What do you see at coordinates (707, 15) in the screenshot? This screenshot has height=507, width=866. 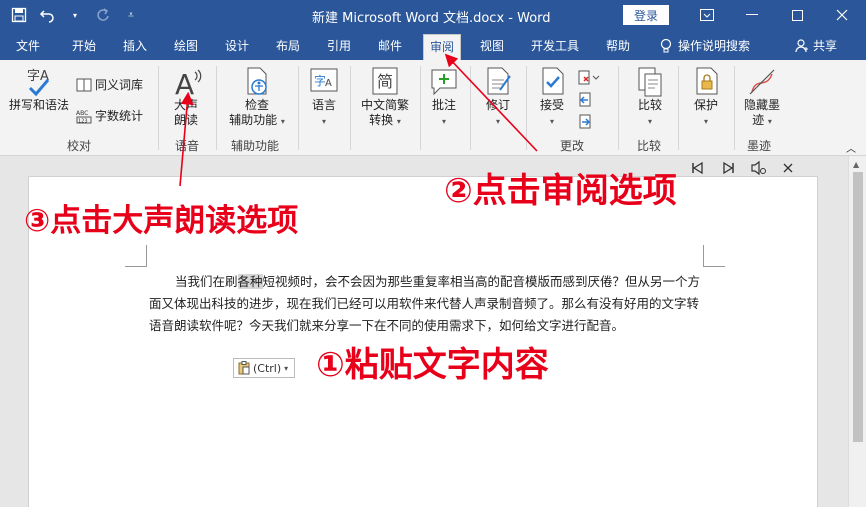 I see `ribbon-display-options-icon` at bounding box center [707, 15].